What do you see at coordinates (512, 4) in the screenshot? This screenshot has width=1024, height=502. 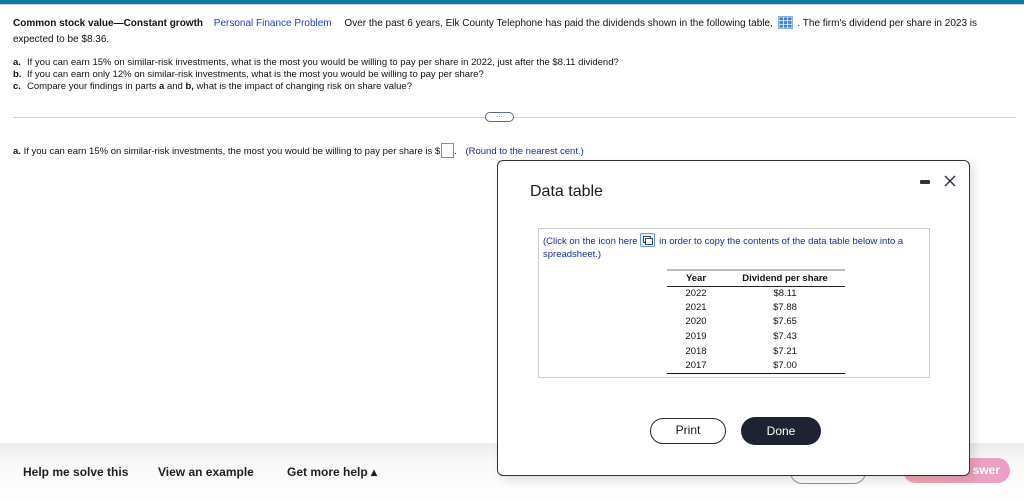 I see `top-accent-shadow` at bounding box center [512, 4].